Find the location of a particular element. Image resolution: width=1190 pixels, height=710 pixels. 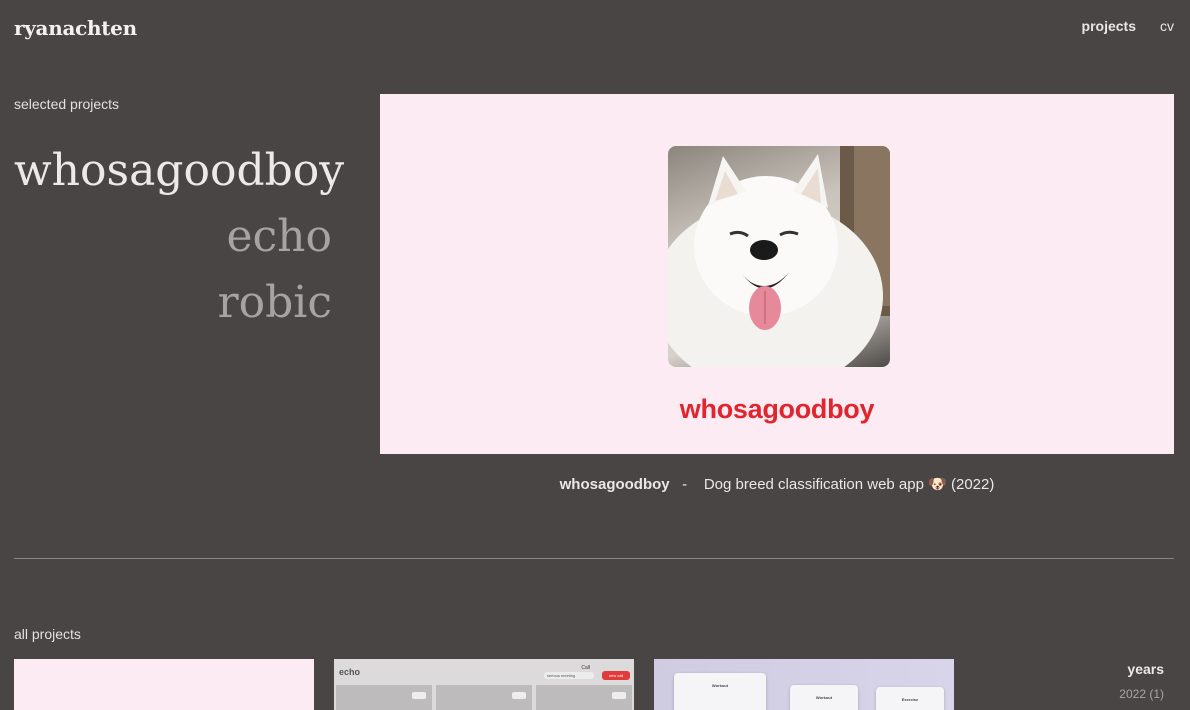

featured-item-echo: echo is located at coordinates (173, 237).